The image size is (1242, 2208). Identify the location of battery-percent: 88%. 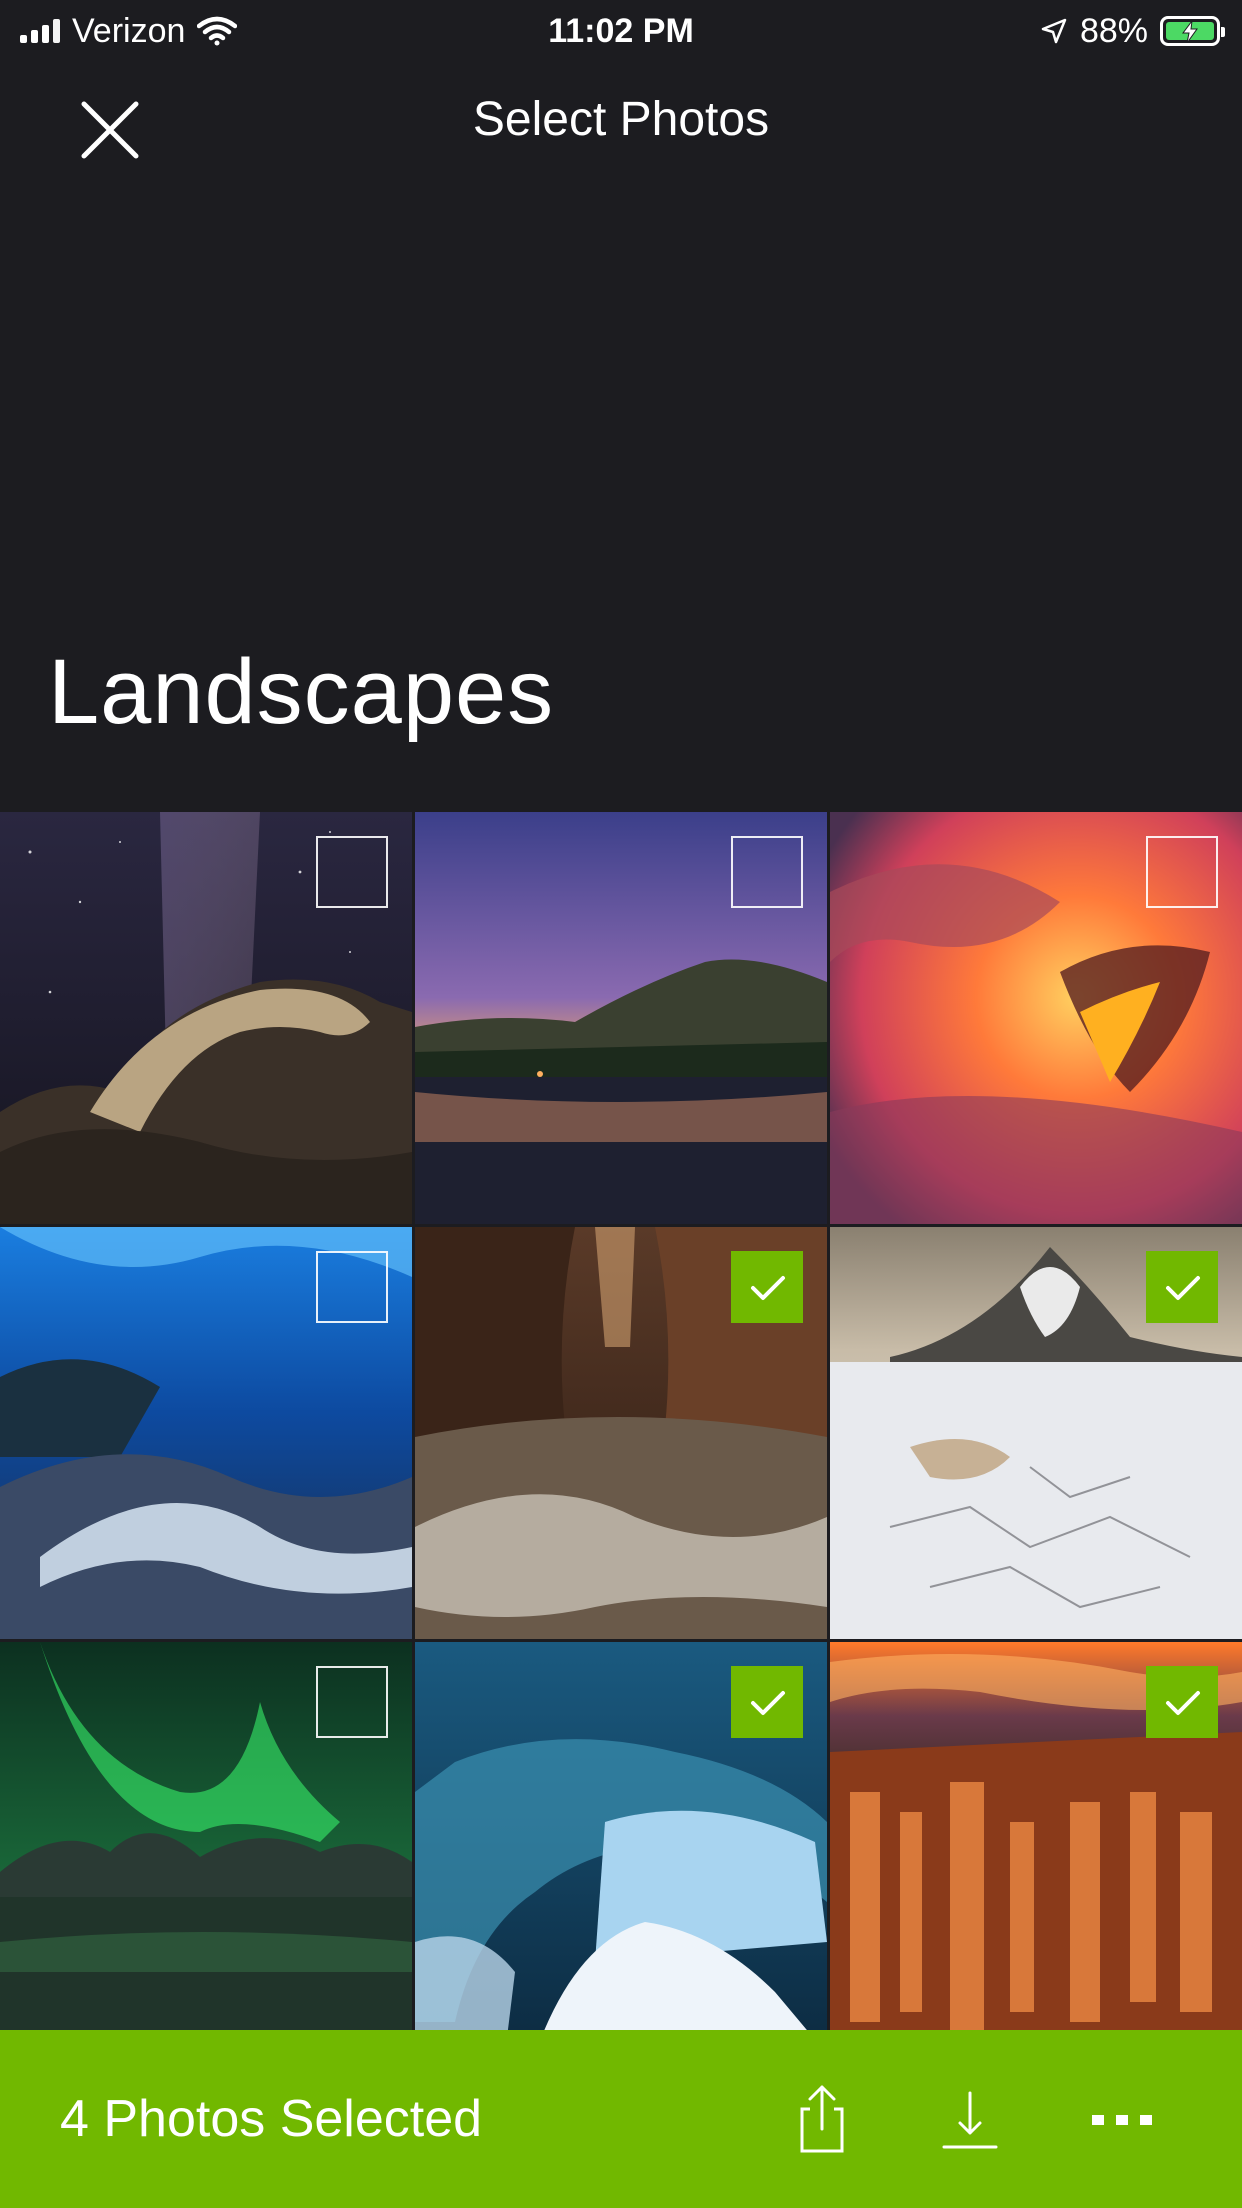
(1113, 30).